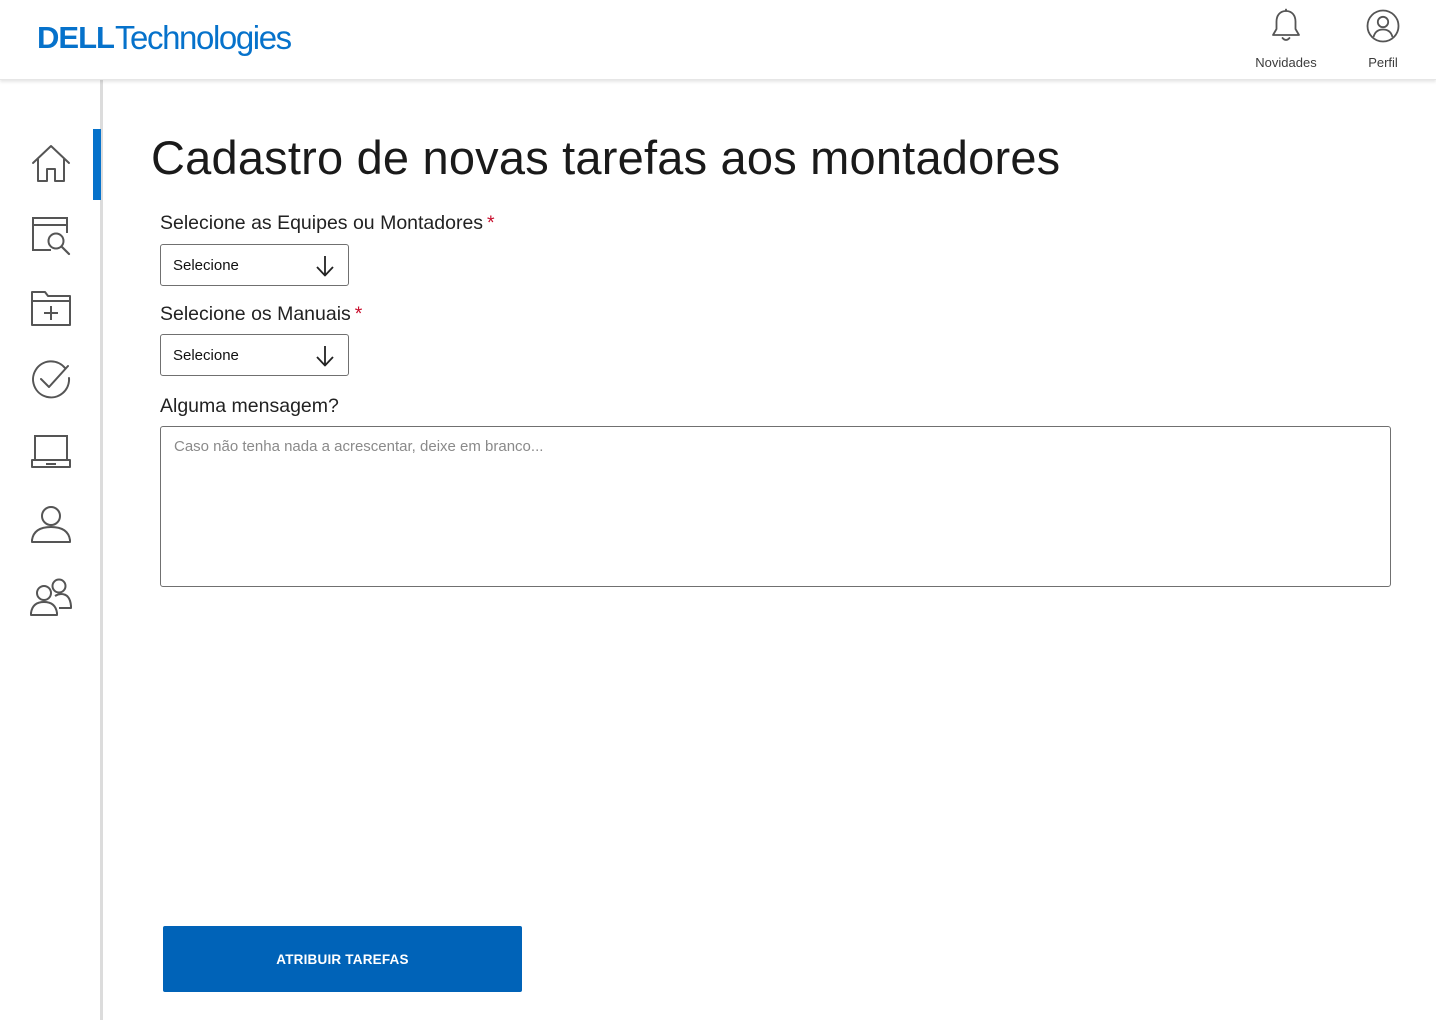 The image size is (1436, 1020). Describe the element at coordinates (1383, 62) in the screenshot. I see `profile-label: Perfil` at that location.